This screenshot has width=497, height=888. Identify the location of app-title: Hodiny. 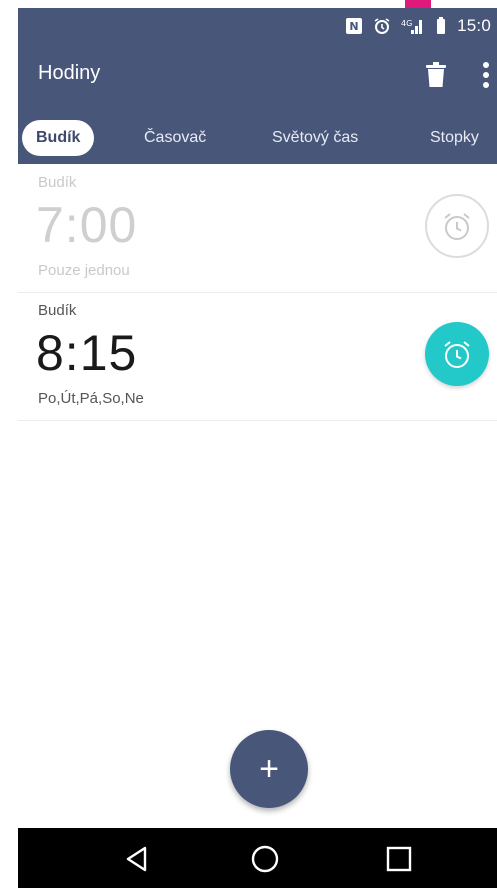
(69, 73).